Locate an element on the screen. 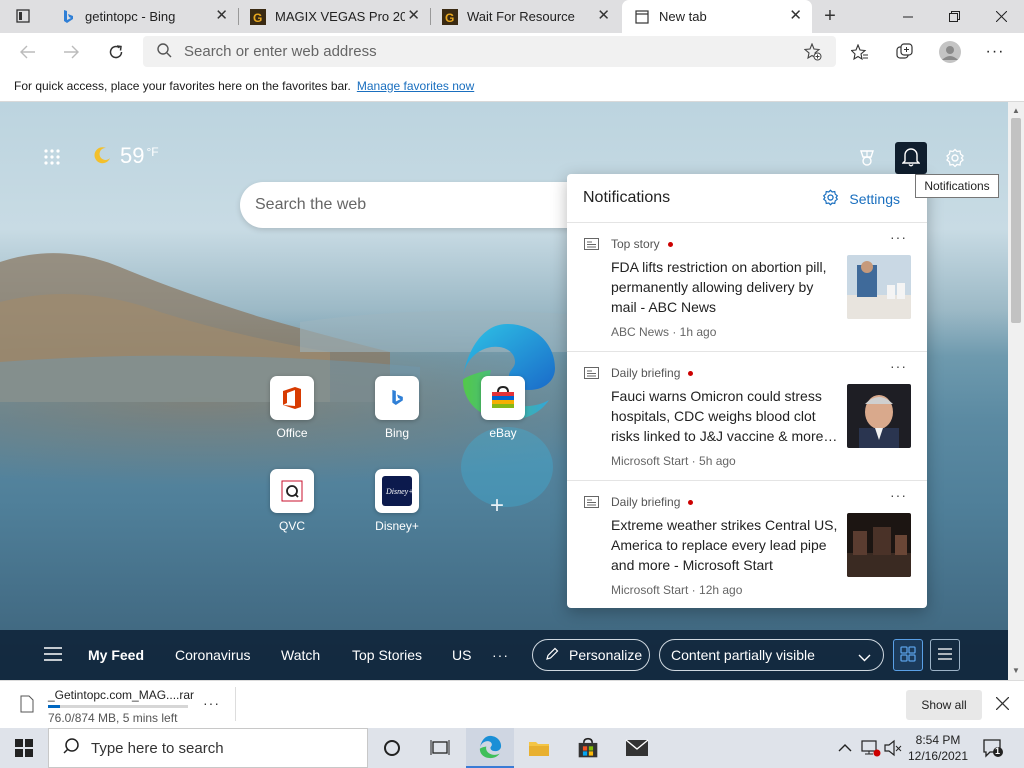 This screenshot has height=768, width=1024. scroll-down-icon: ▼ is located at coordinates (1016, 670).